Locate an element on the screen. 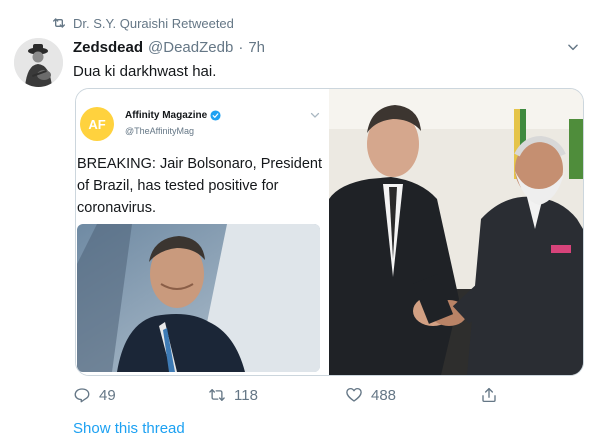 The width and height of the screenshot is (598, 437). quoted-name-row: Affinity Magazine is located at coordinates (173, 115).